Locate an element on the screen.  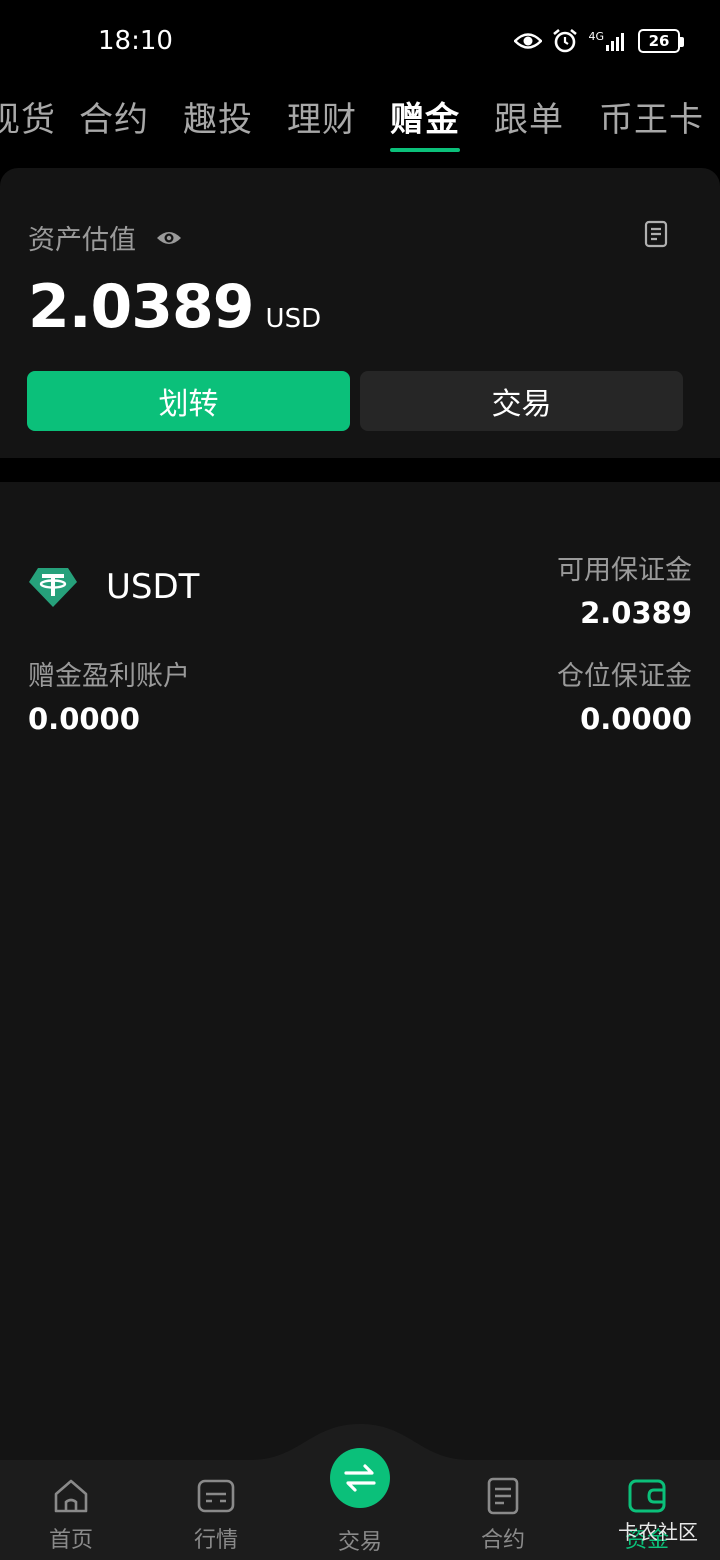
watermark: 卡农社区 is located at coordinates (658, 1532).